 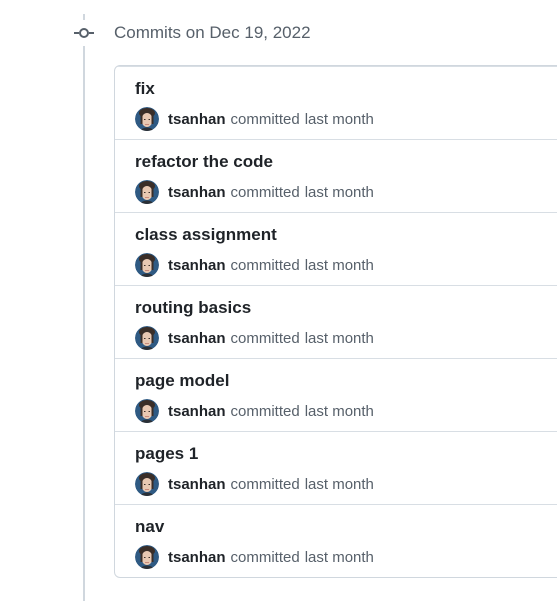 What do you see at coordinates (84, 33) in the screenshot?
I see `git-commit-icon` at bounding box center [84, 33].